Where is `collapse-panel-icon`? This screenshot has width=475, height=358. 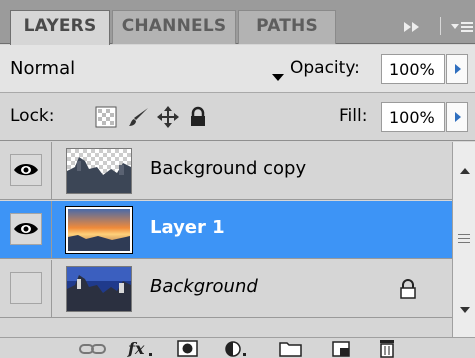
collapse-panel-icon is located at coordinates (412, 27).